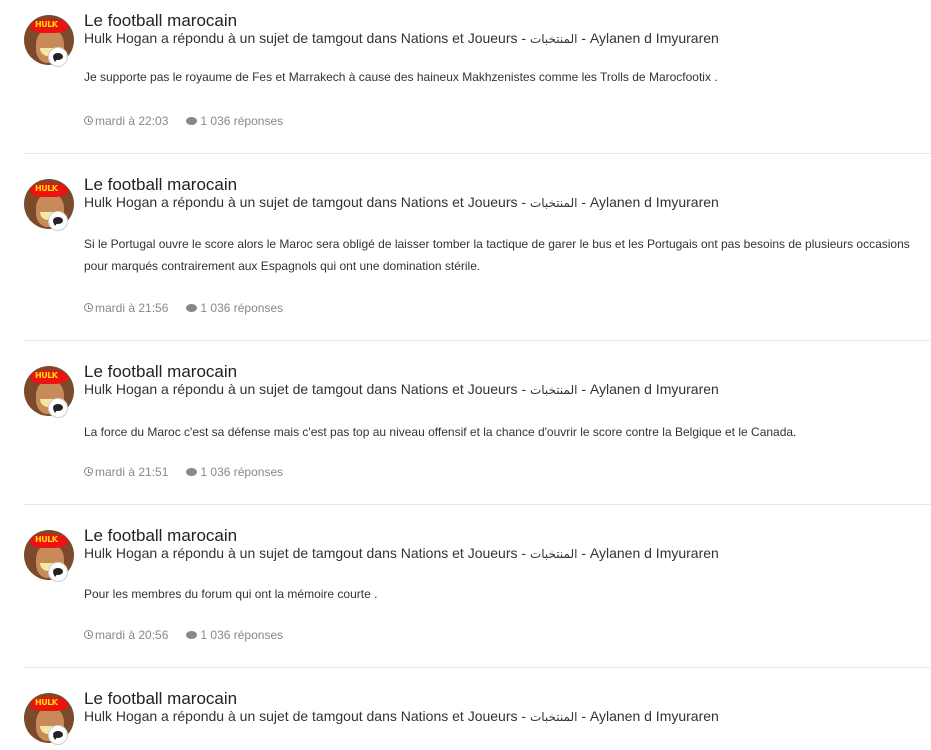 The width and height of the screenshot is (931, 750). I want to click on post-time: mardi à 20:56, so click(131, 635).